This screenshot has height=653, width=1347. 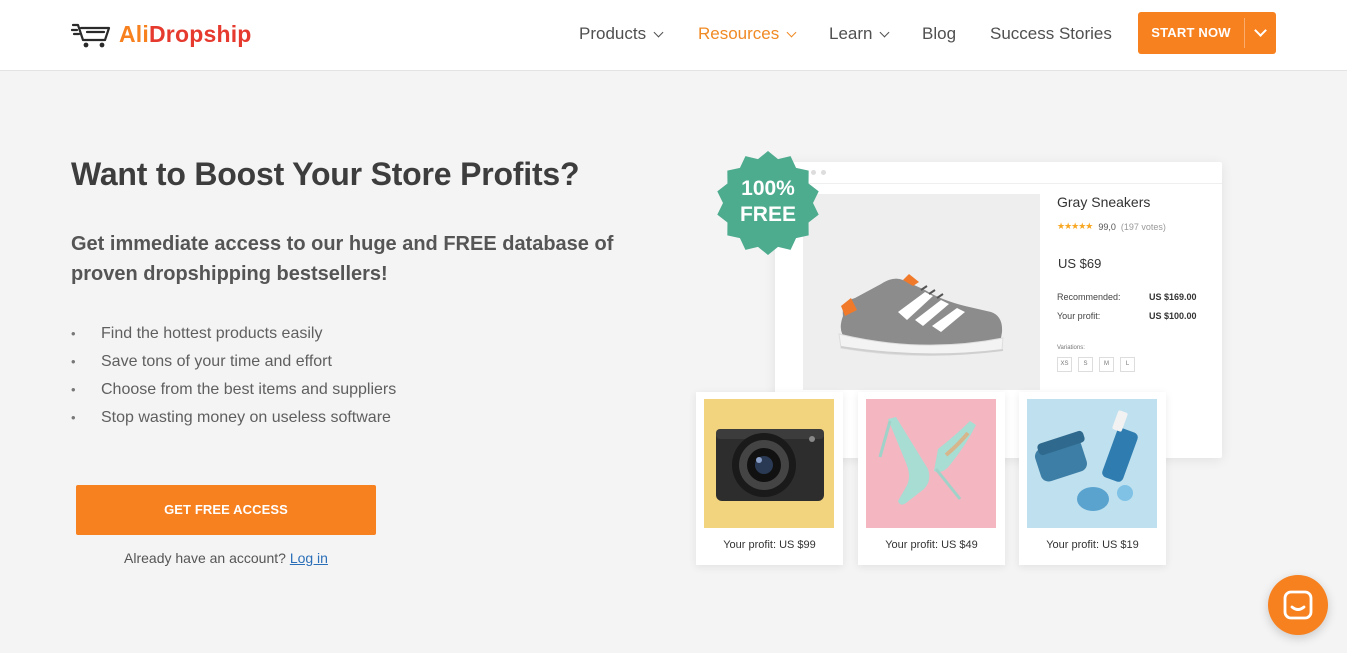 I want to click on login-prompt: Already have an account? Log in, so click(x=226, y=558).